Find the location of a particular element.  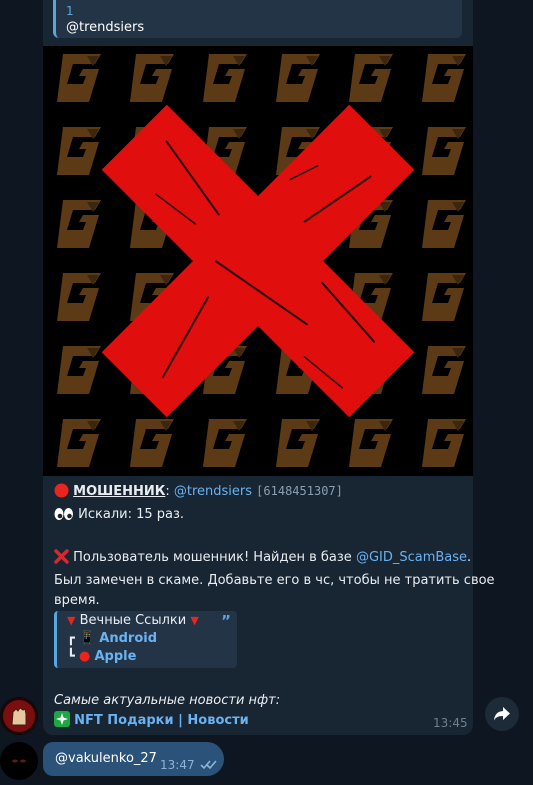

outgoing-text: @vakulenko_27 is located at coordinates (106, 758).